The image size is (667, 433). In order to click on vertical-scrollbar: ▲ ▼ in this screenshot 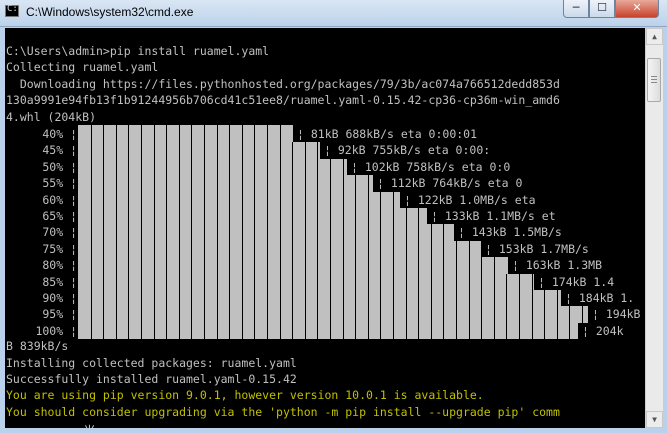, I will do `click(654, 228)`.